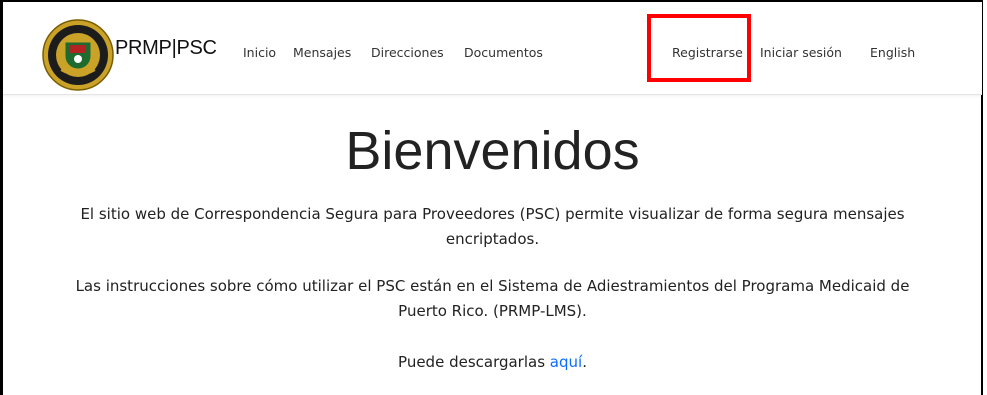 The height and width of the screenshot is (395, 987). Describe the element at coordinates (78, 55) in the screenshot. I see `puerto-rico-seal-logo` at that location.